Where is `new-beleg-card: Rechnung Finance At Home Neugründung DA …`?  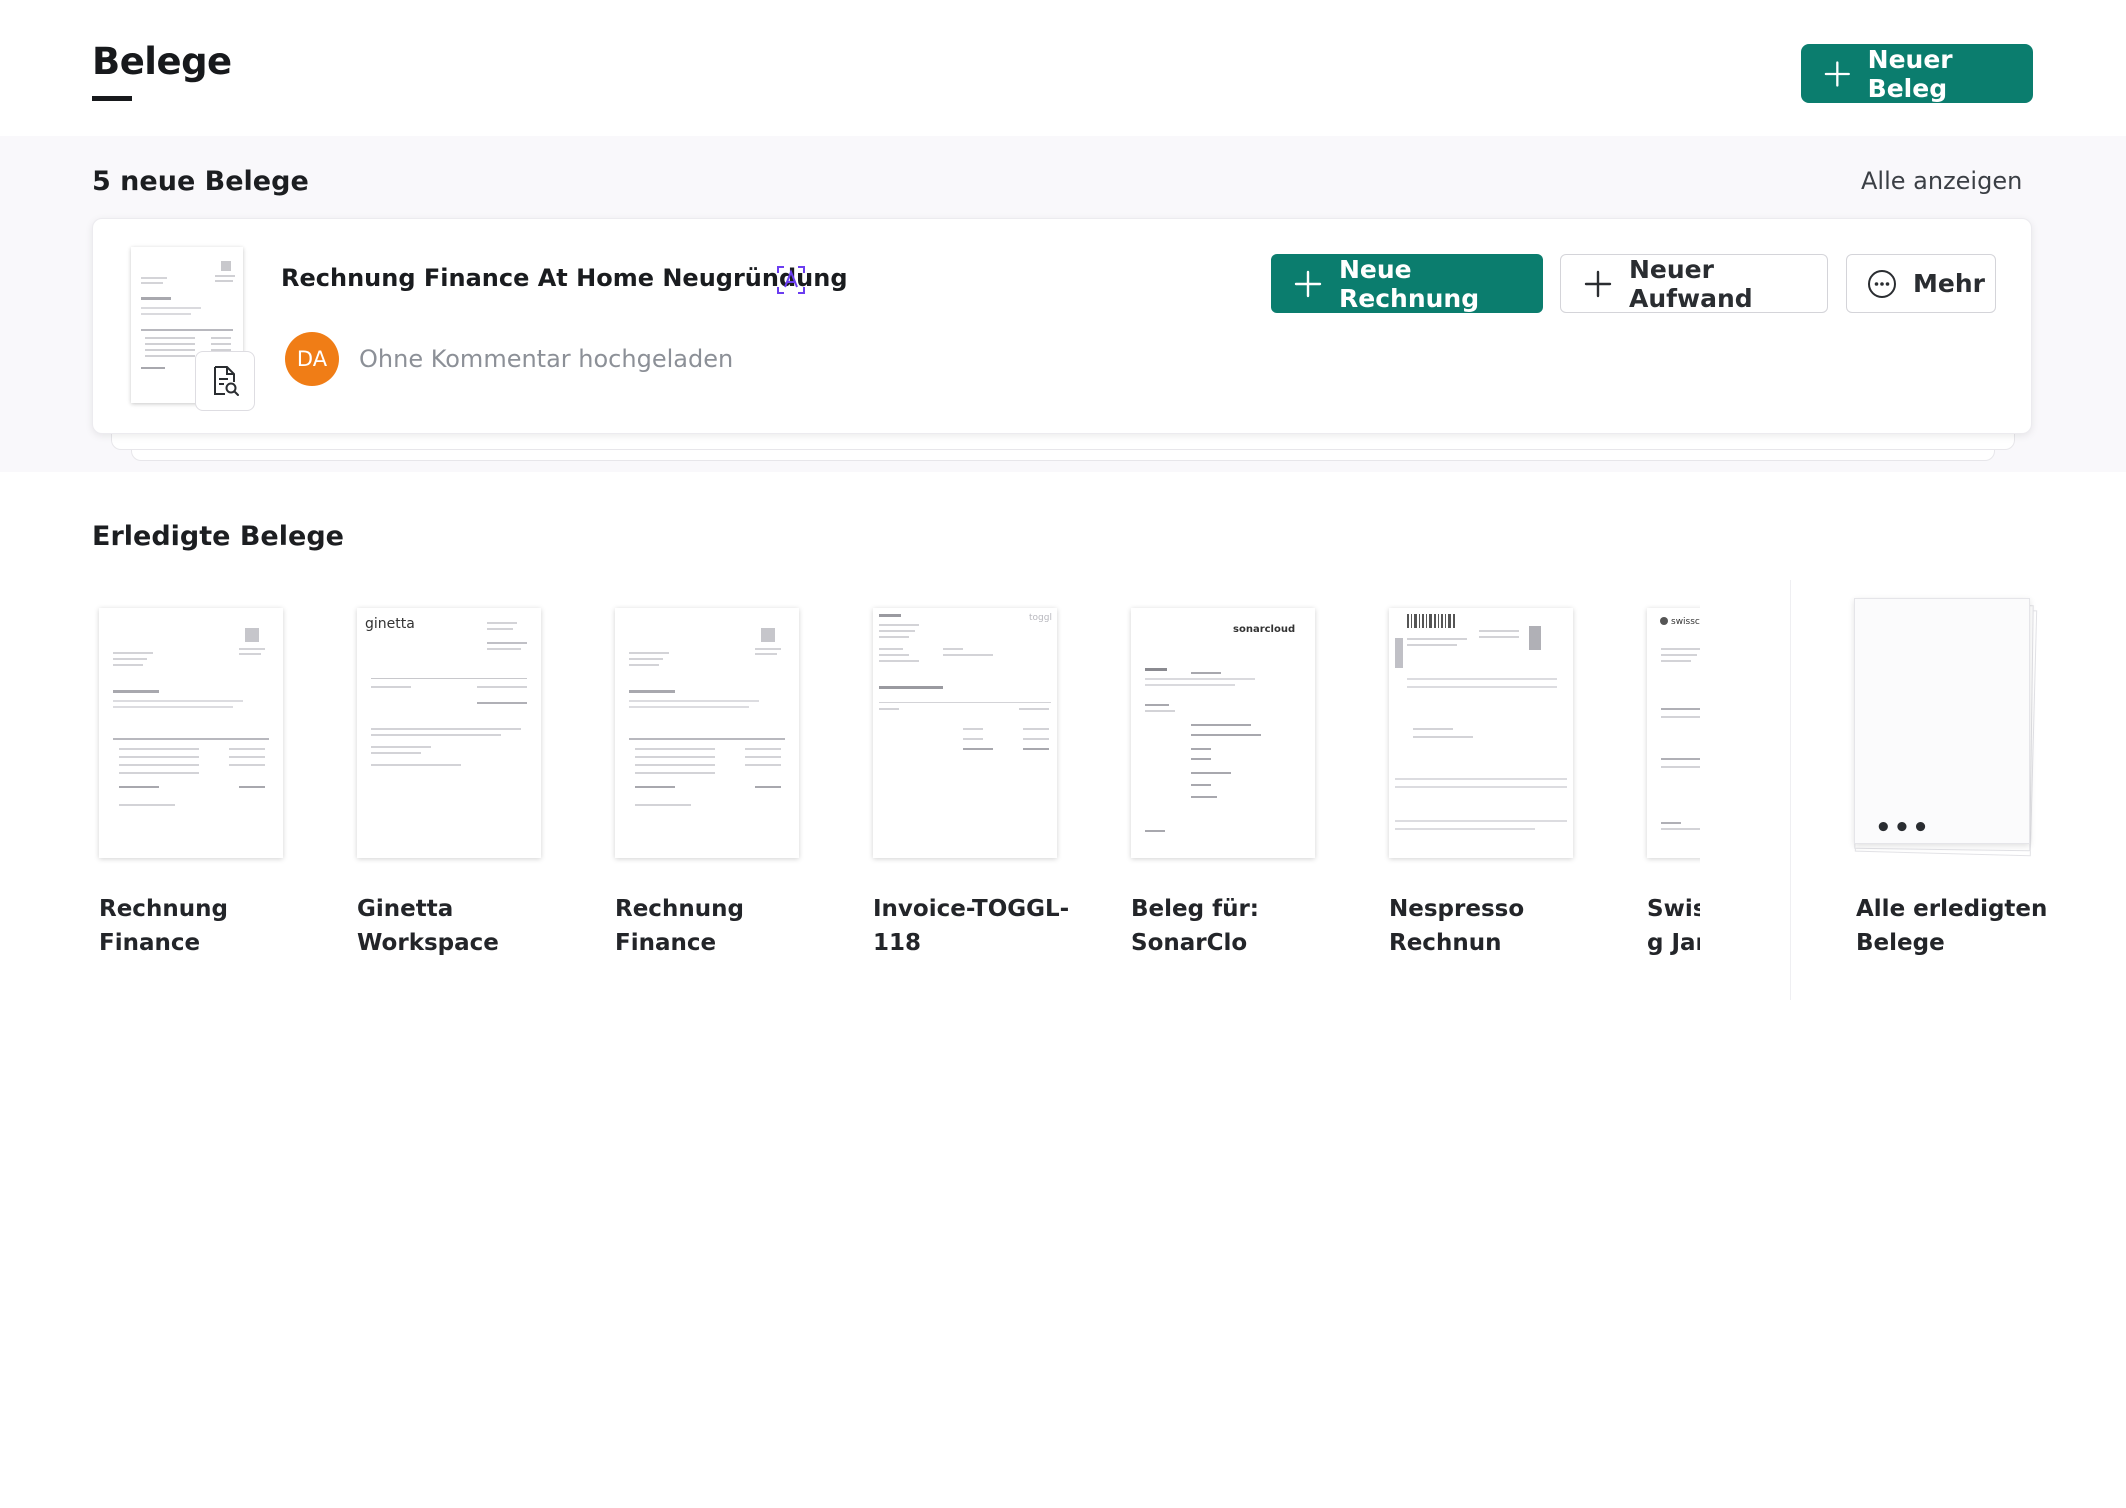
new-beleg-card: Rechnung Finance At Home Neugründung DA … is located at coordinates (1062, 326).